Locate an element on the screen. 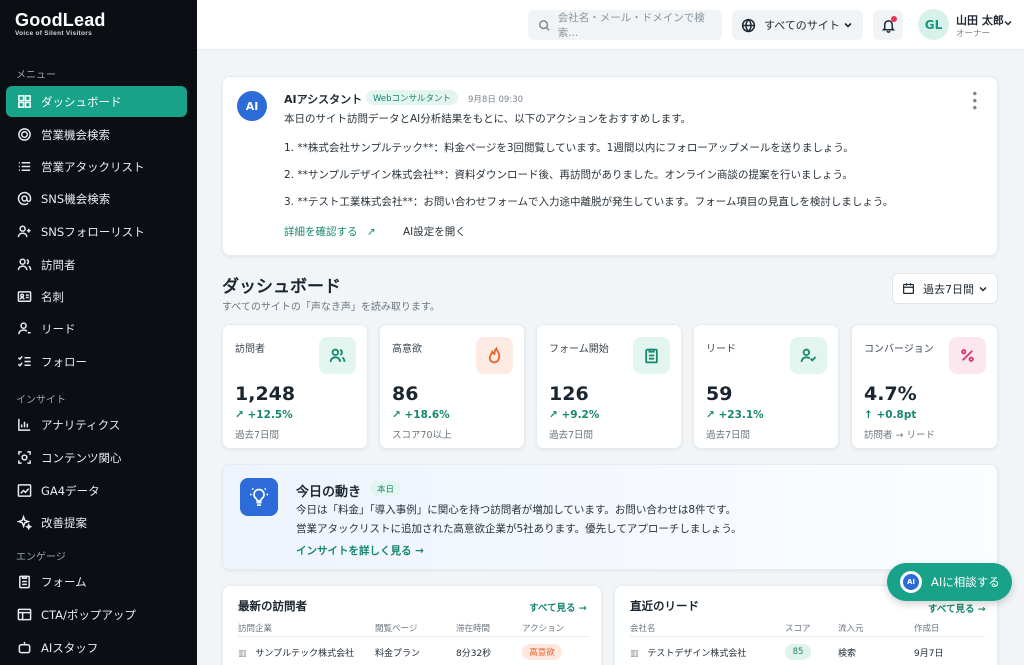  kpi-note: スコア70以上 is located at coordinates (422, 435).